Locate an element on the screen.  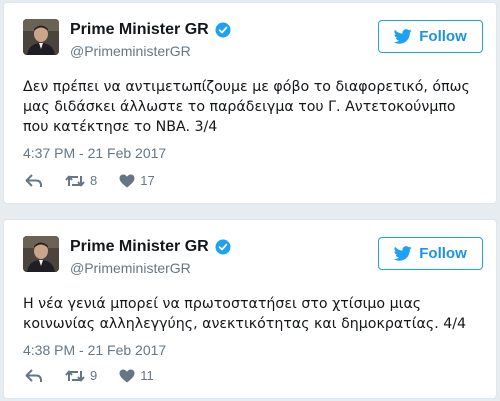
retweet-button: 9 is located at coordinates (81, 375).